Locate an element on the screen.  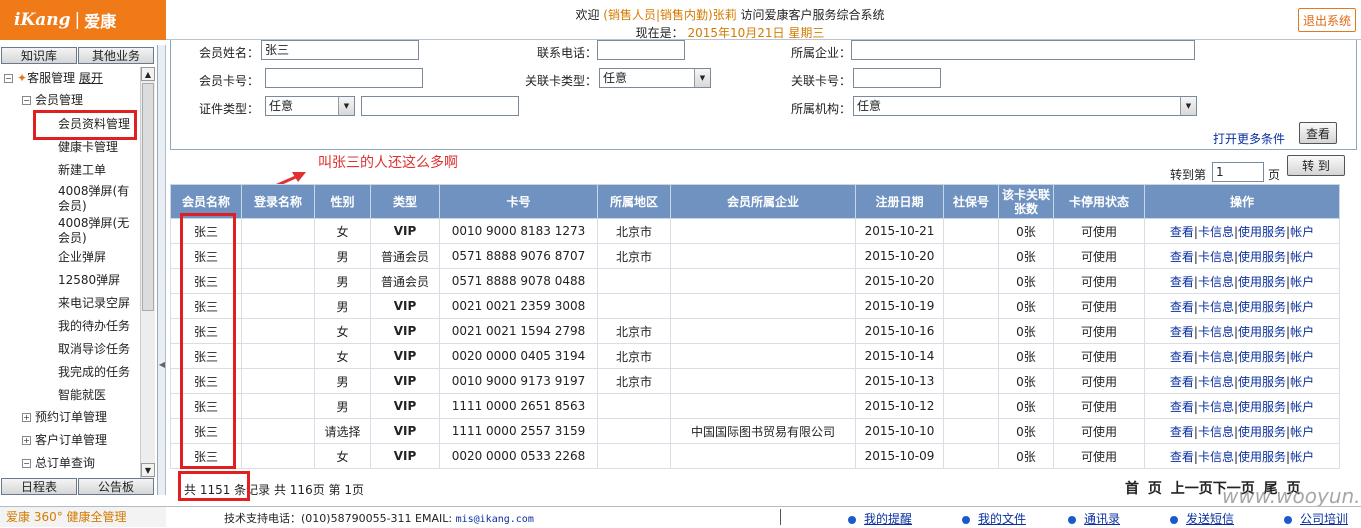
id-type-select: 任意 ▼ is located at coordinates (310, 106).